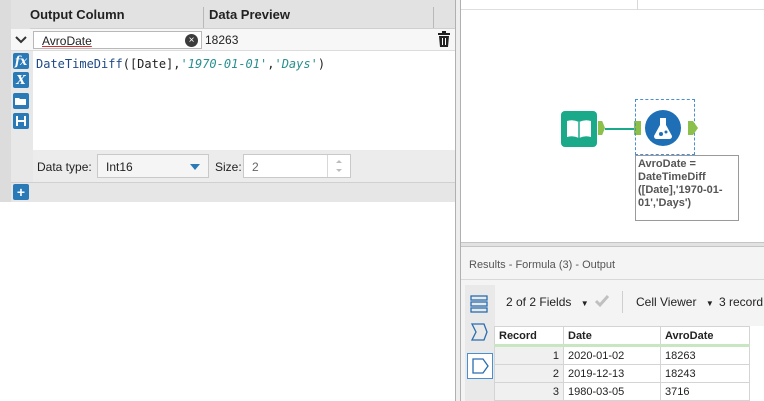 The image size is (764, 401). I want to click on size-stepper: 2, so click(297, 166).